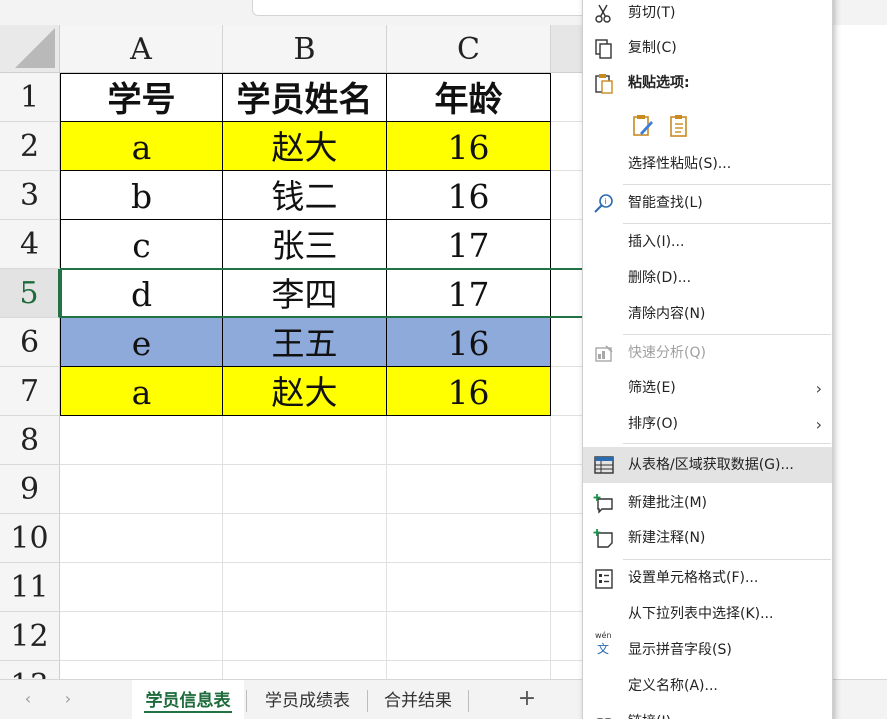 The image size is (887, 719). Describe the element at coordinates (30, 489) in the screenshot. I see `row-header-9: 9` at that location.